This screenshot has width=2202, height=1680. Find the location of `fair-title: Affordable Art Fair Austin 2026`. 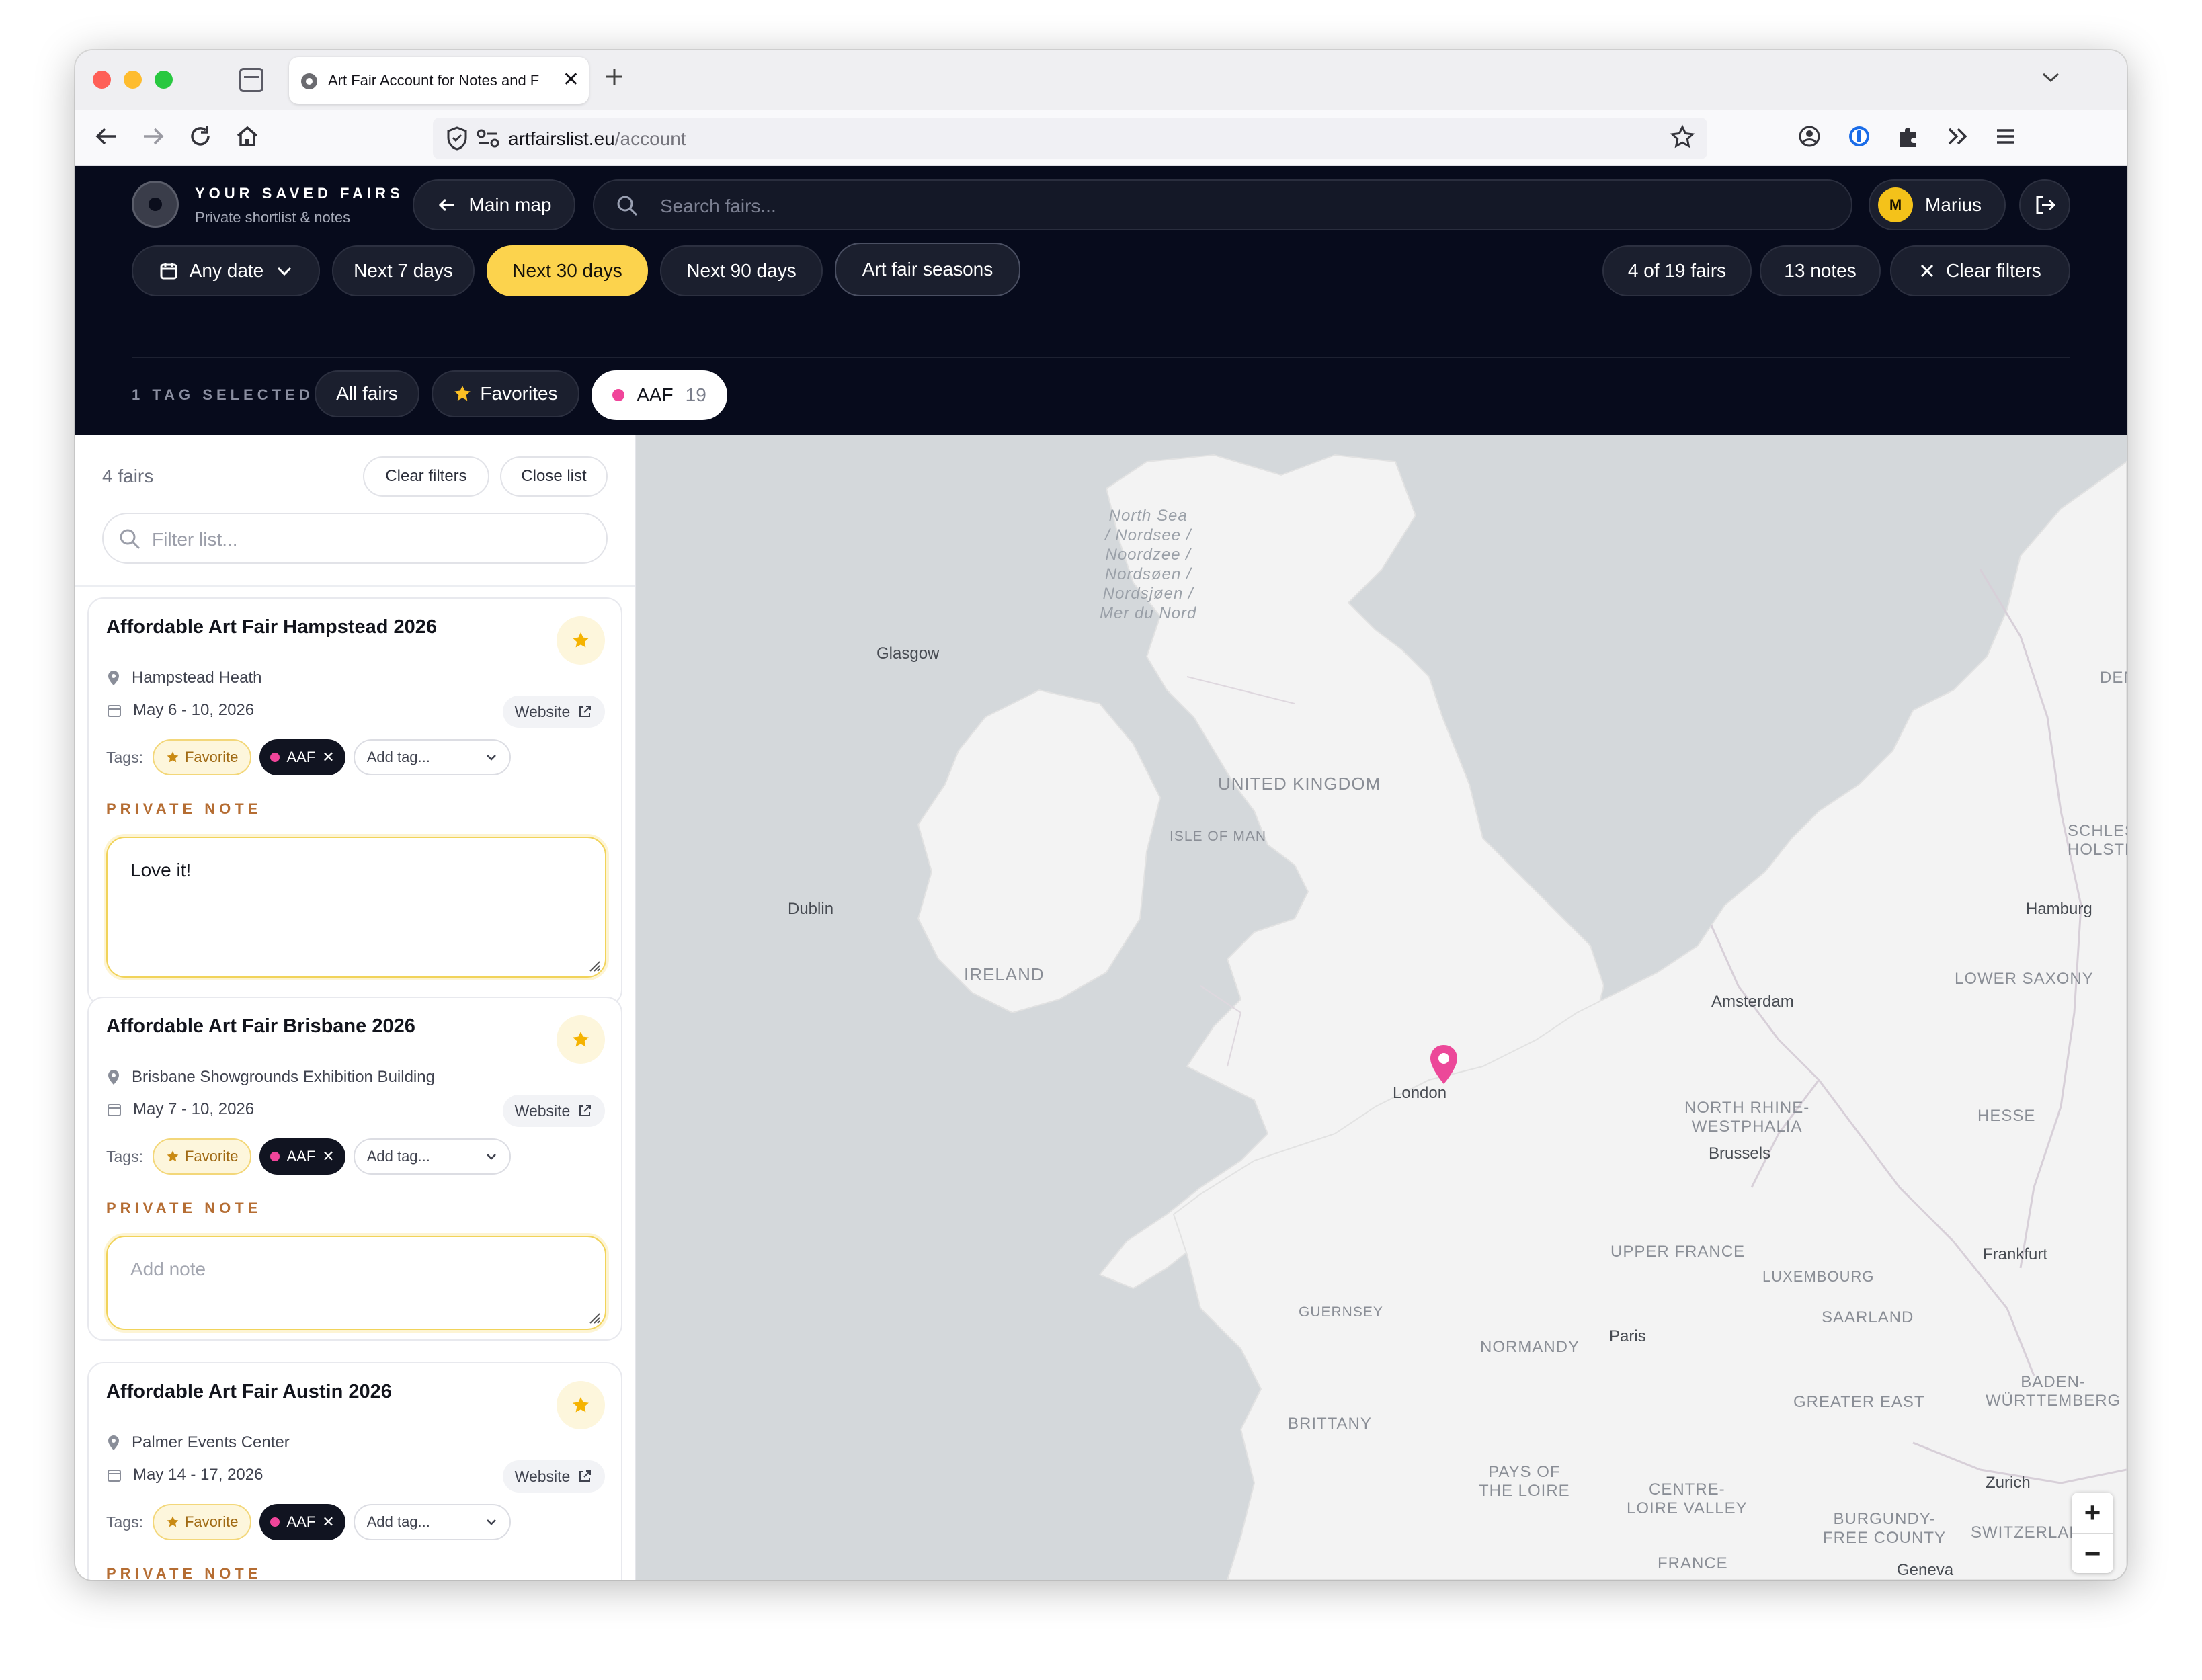

fair-title: Affordable Art Fair Austin 2026 is located at coordinates (249, 1392).